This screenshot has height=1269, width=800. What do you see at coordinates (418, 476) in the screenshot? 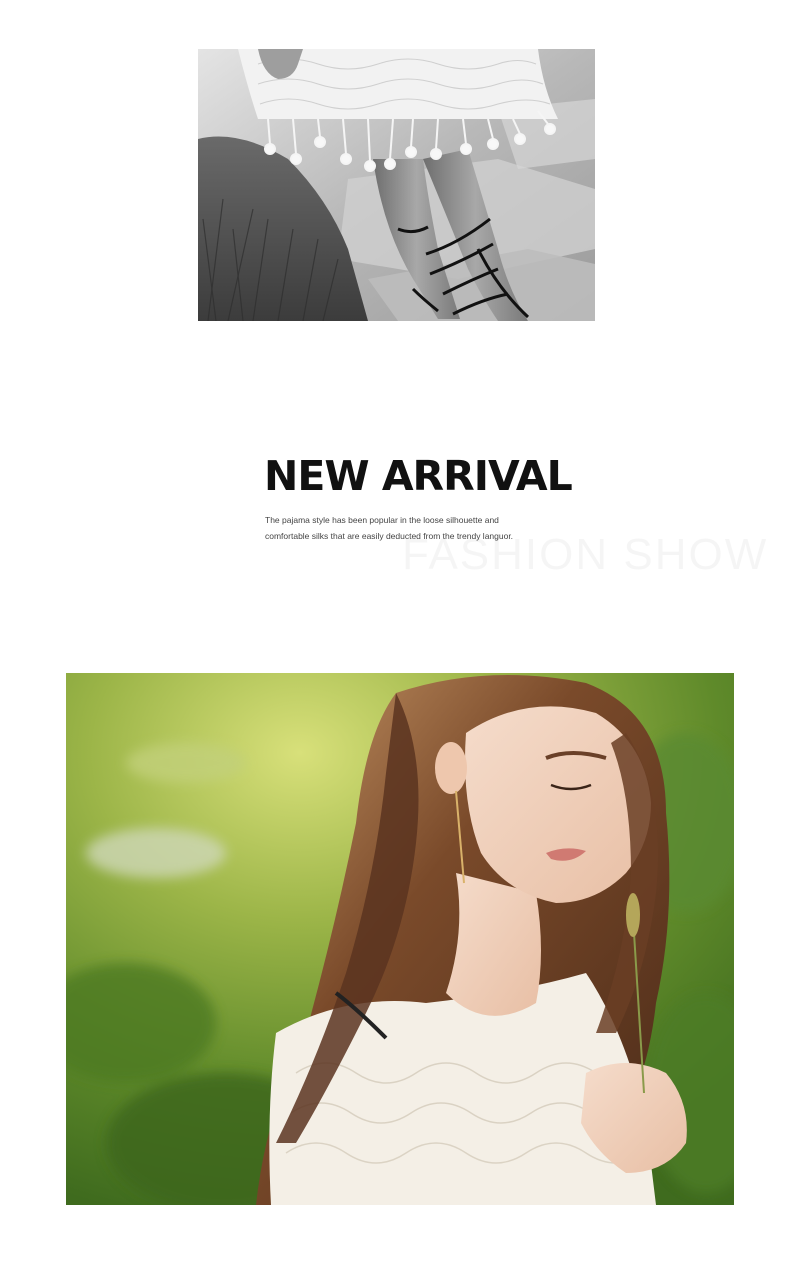
I see `page-title: NEW ARRIVAL` at bounding box center [418, 476].